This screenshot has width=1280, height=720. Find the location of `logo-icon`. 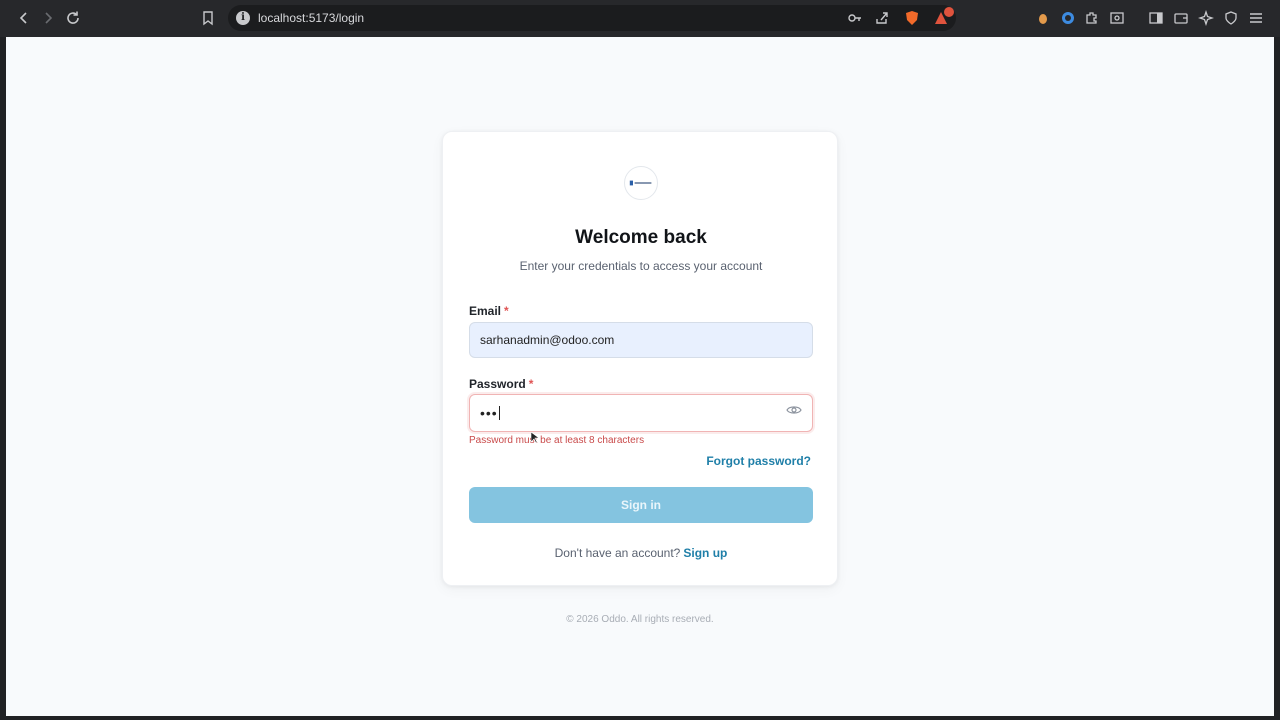

logo-icon is located at coordinates (640, 183).